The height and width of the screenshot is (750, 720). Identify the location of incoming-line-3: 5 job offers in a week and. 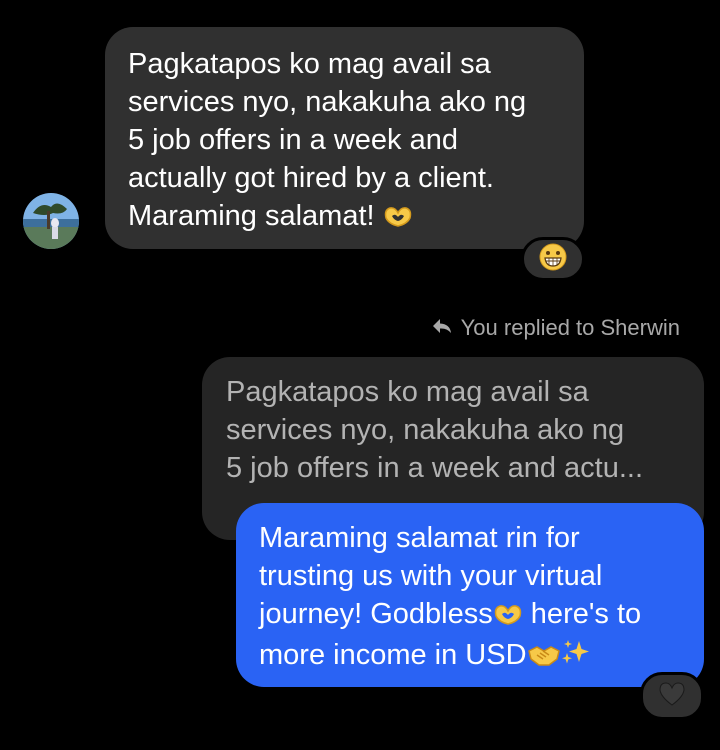
(293, 140).